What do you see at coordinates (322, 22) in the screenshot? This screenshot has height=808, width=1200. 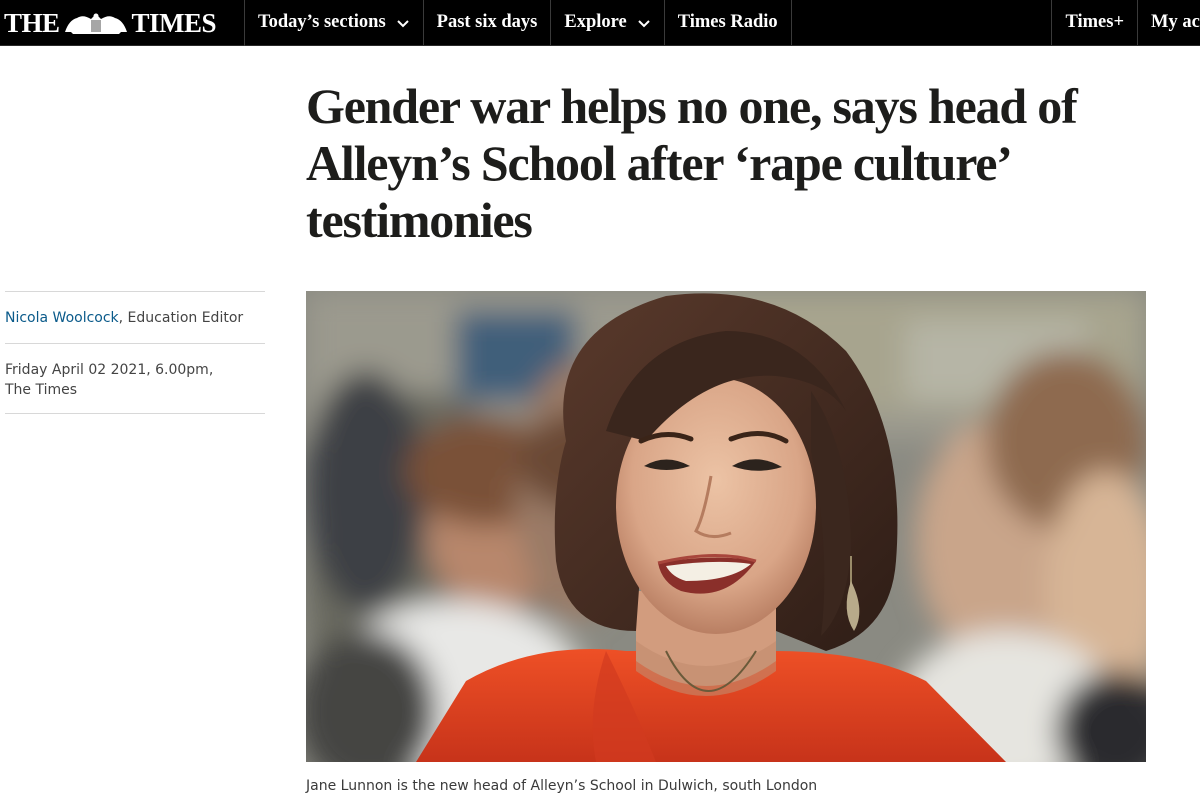 I see `nav-todays-sections-label: Today’s sections` at bounding box center [322, 22].